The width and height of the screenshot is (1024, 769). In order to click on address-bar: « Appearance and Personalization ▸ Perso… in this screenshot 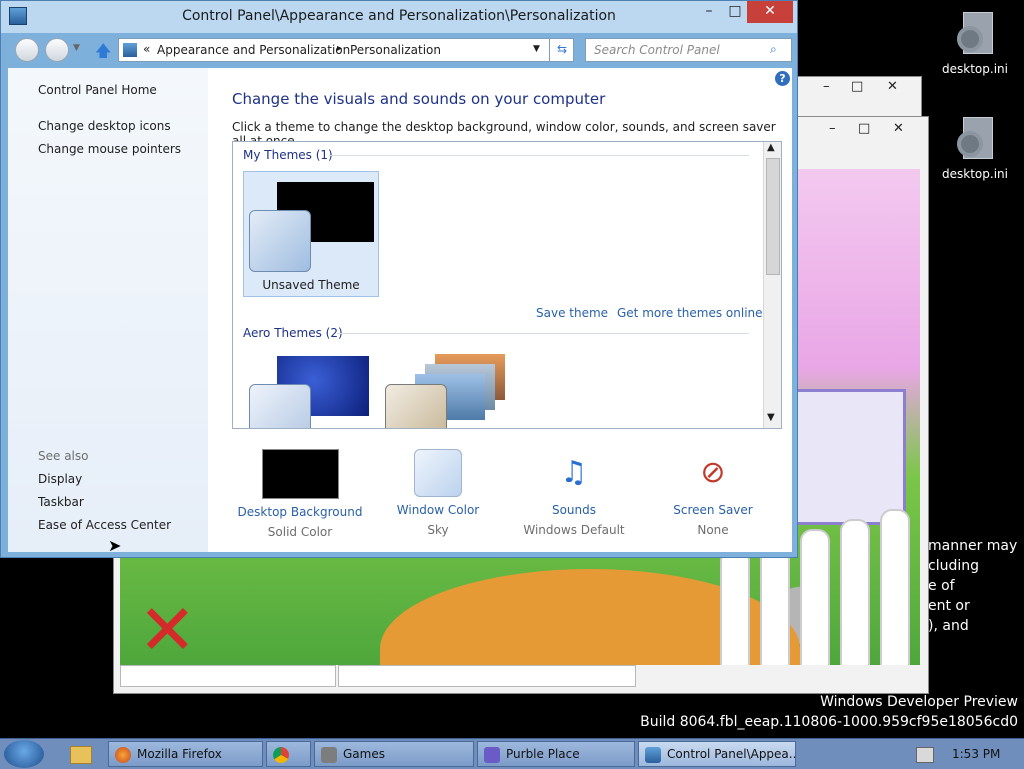, I will do `click(346, 50)`.